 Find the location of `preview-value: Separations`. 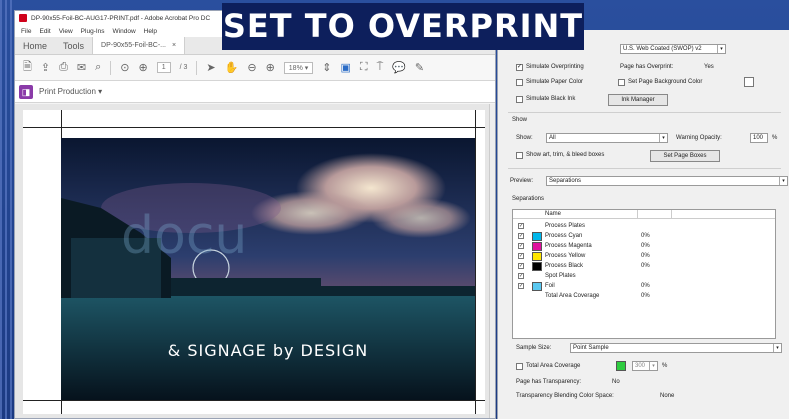

preview-value: Separations is located at coordinates (565, 181).